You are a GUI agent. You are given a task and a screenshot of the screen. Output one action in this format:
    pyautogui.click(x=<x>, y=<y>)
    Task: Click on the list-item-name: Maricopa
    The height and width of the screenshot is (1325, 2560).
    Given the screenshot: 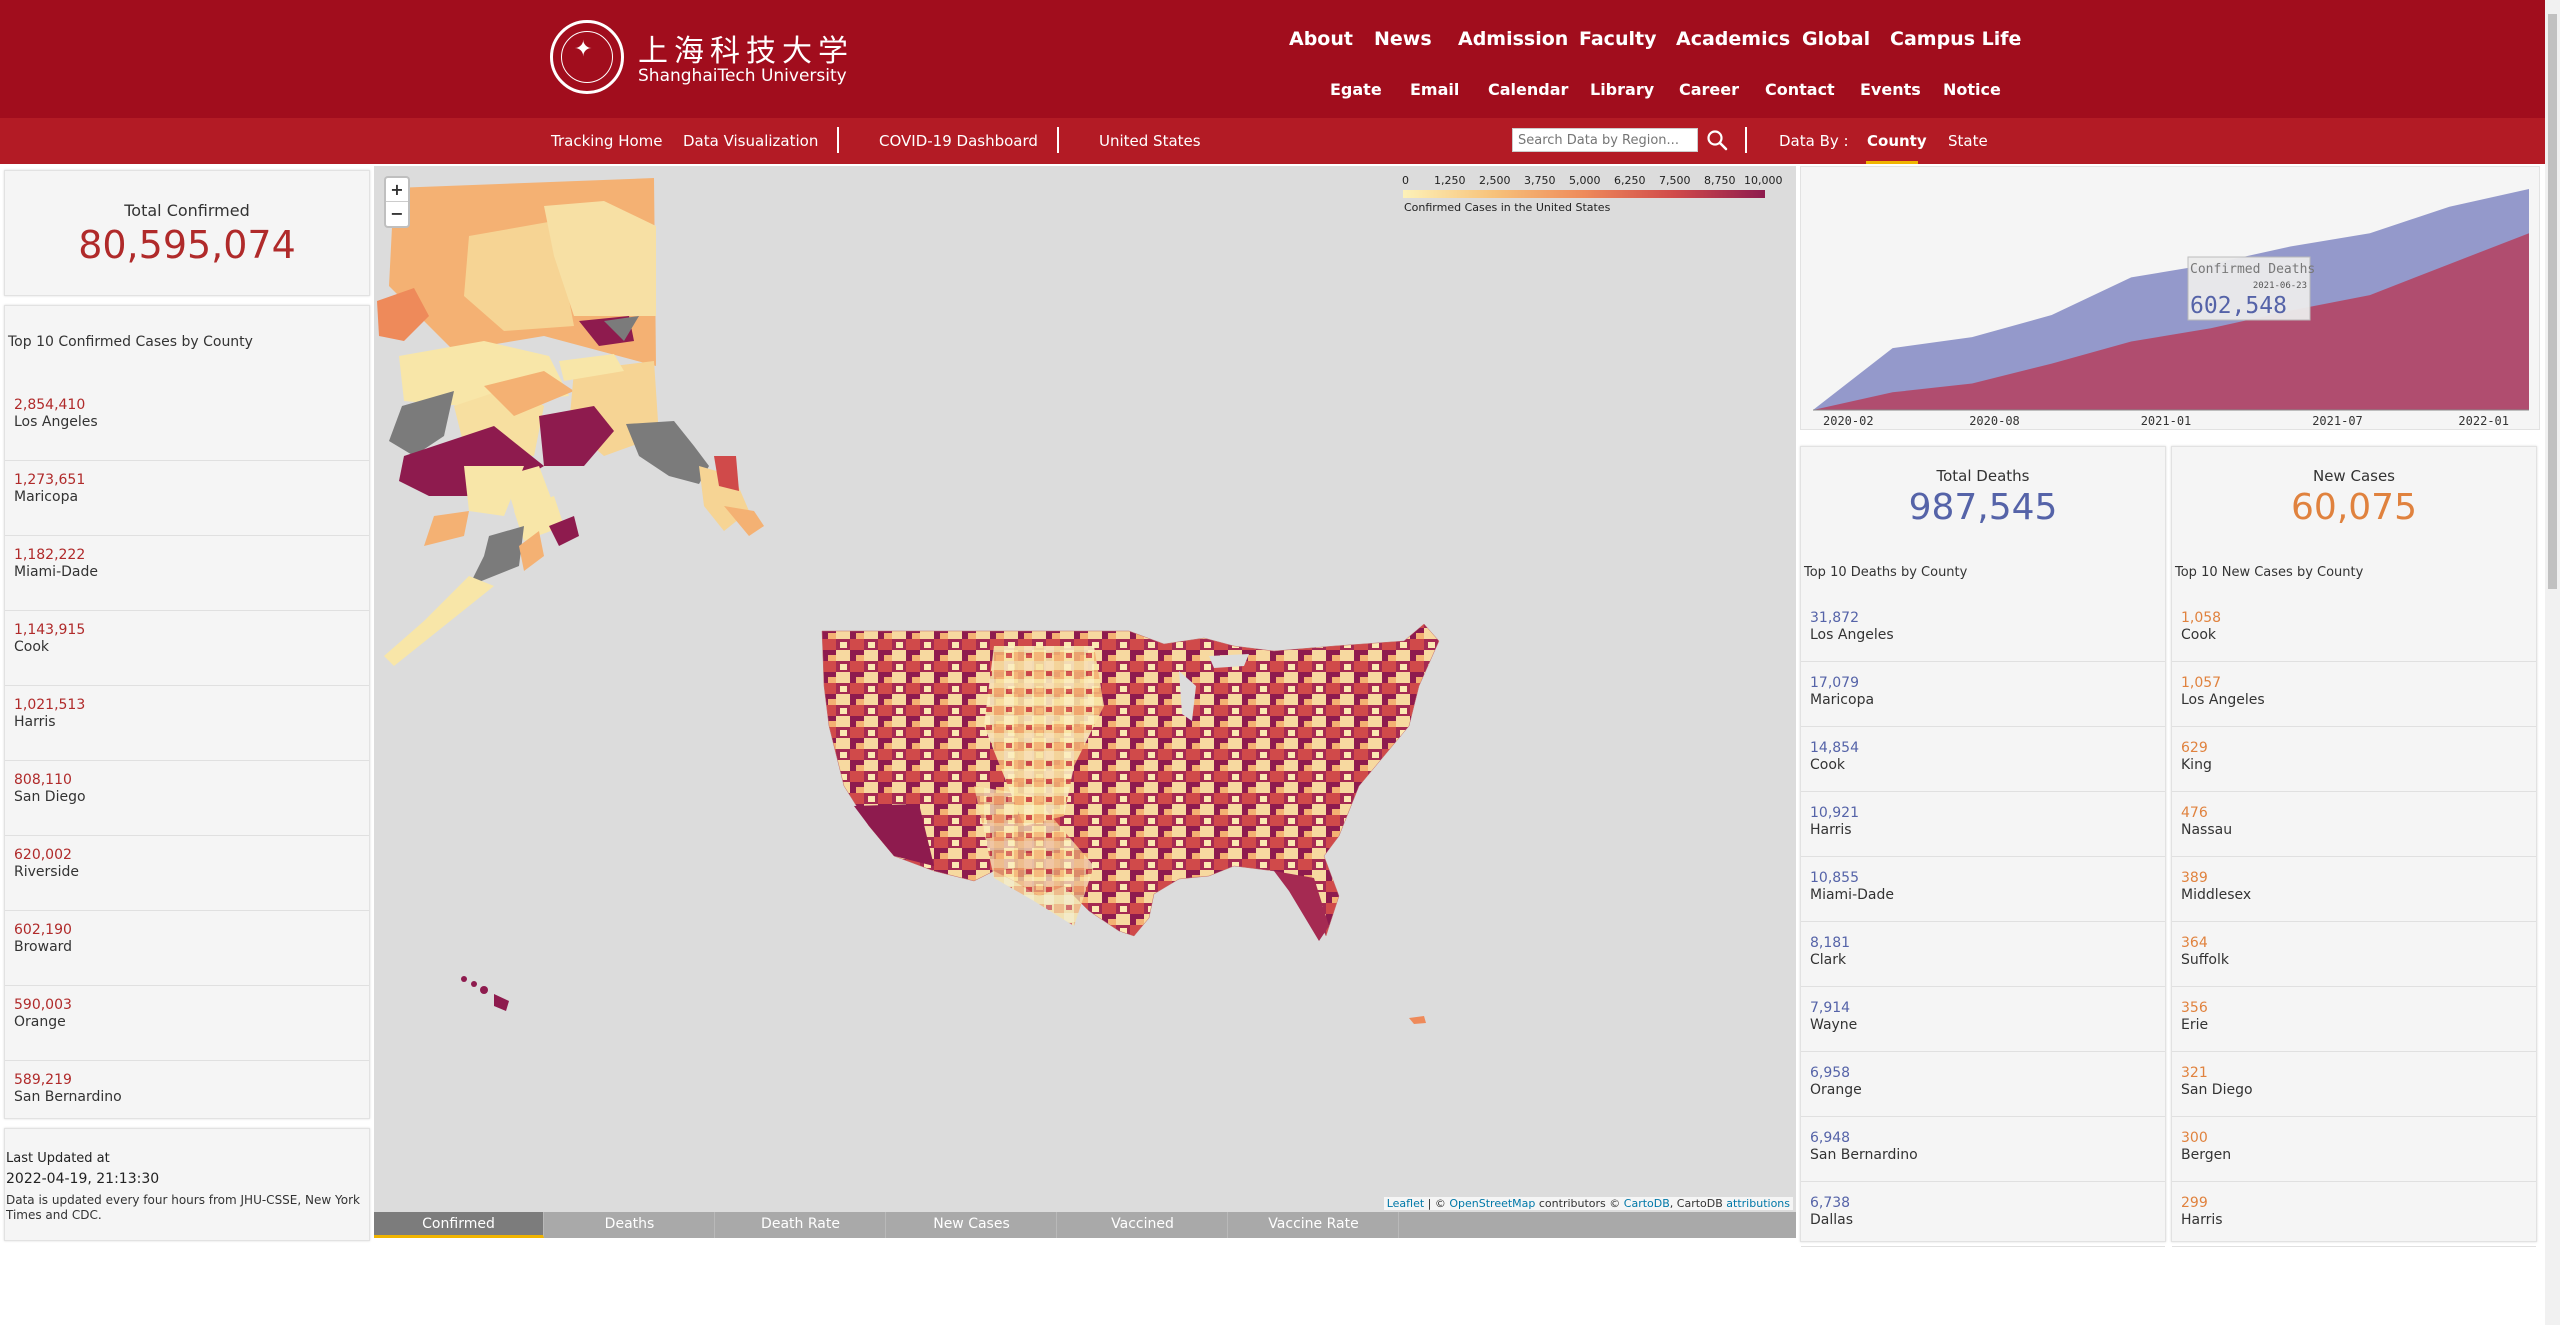 What is the action you would take?
    pyautogui.click(x=46, y=497)
    